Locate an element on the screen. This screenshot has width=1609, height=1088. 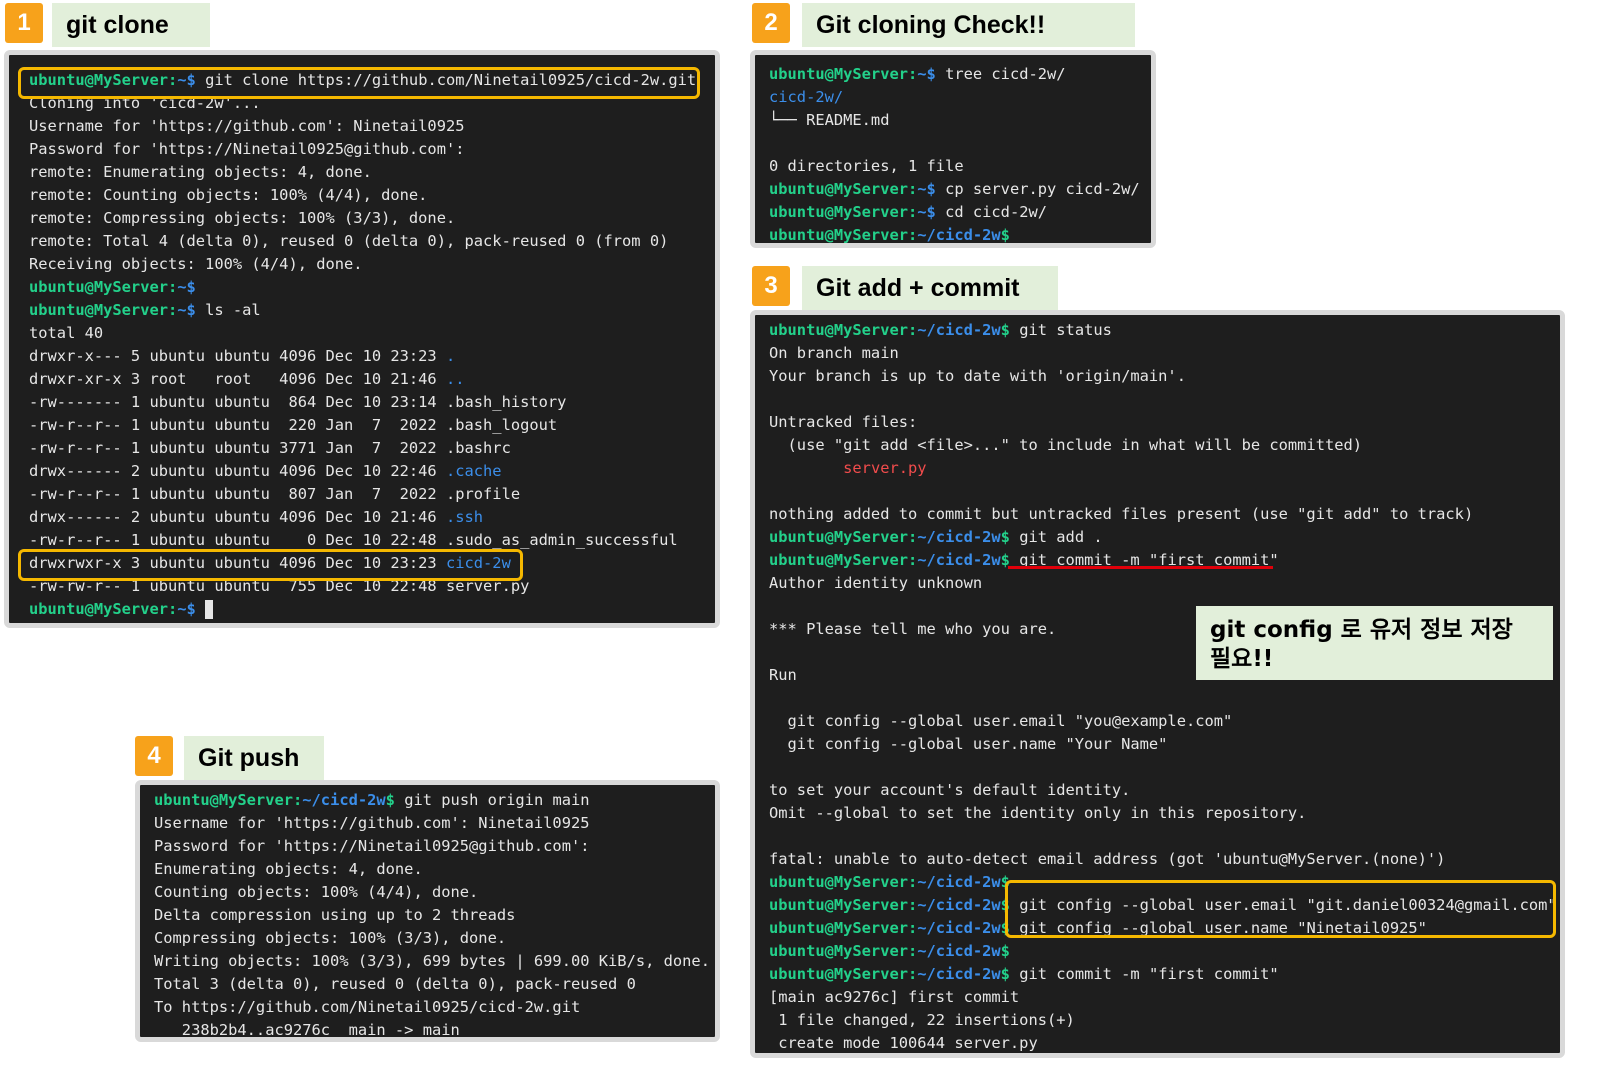
terminal-line: Compressing objects: 100% (3/3), done. is located at coordinates (430, 938).